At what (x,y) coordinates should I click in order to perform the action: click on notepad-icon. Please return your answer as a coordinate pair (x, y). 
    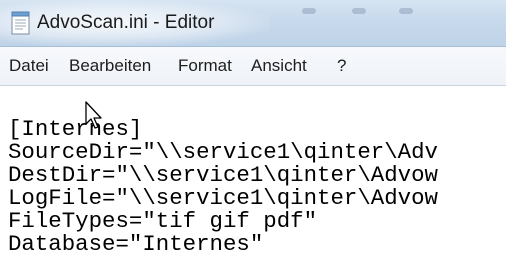
    Looking at the image, I should click on (21, 23).